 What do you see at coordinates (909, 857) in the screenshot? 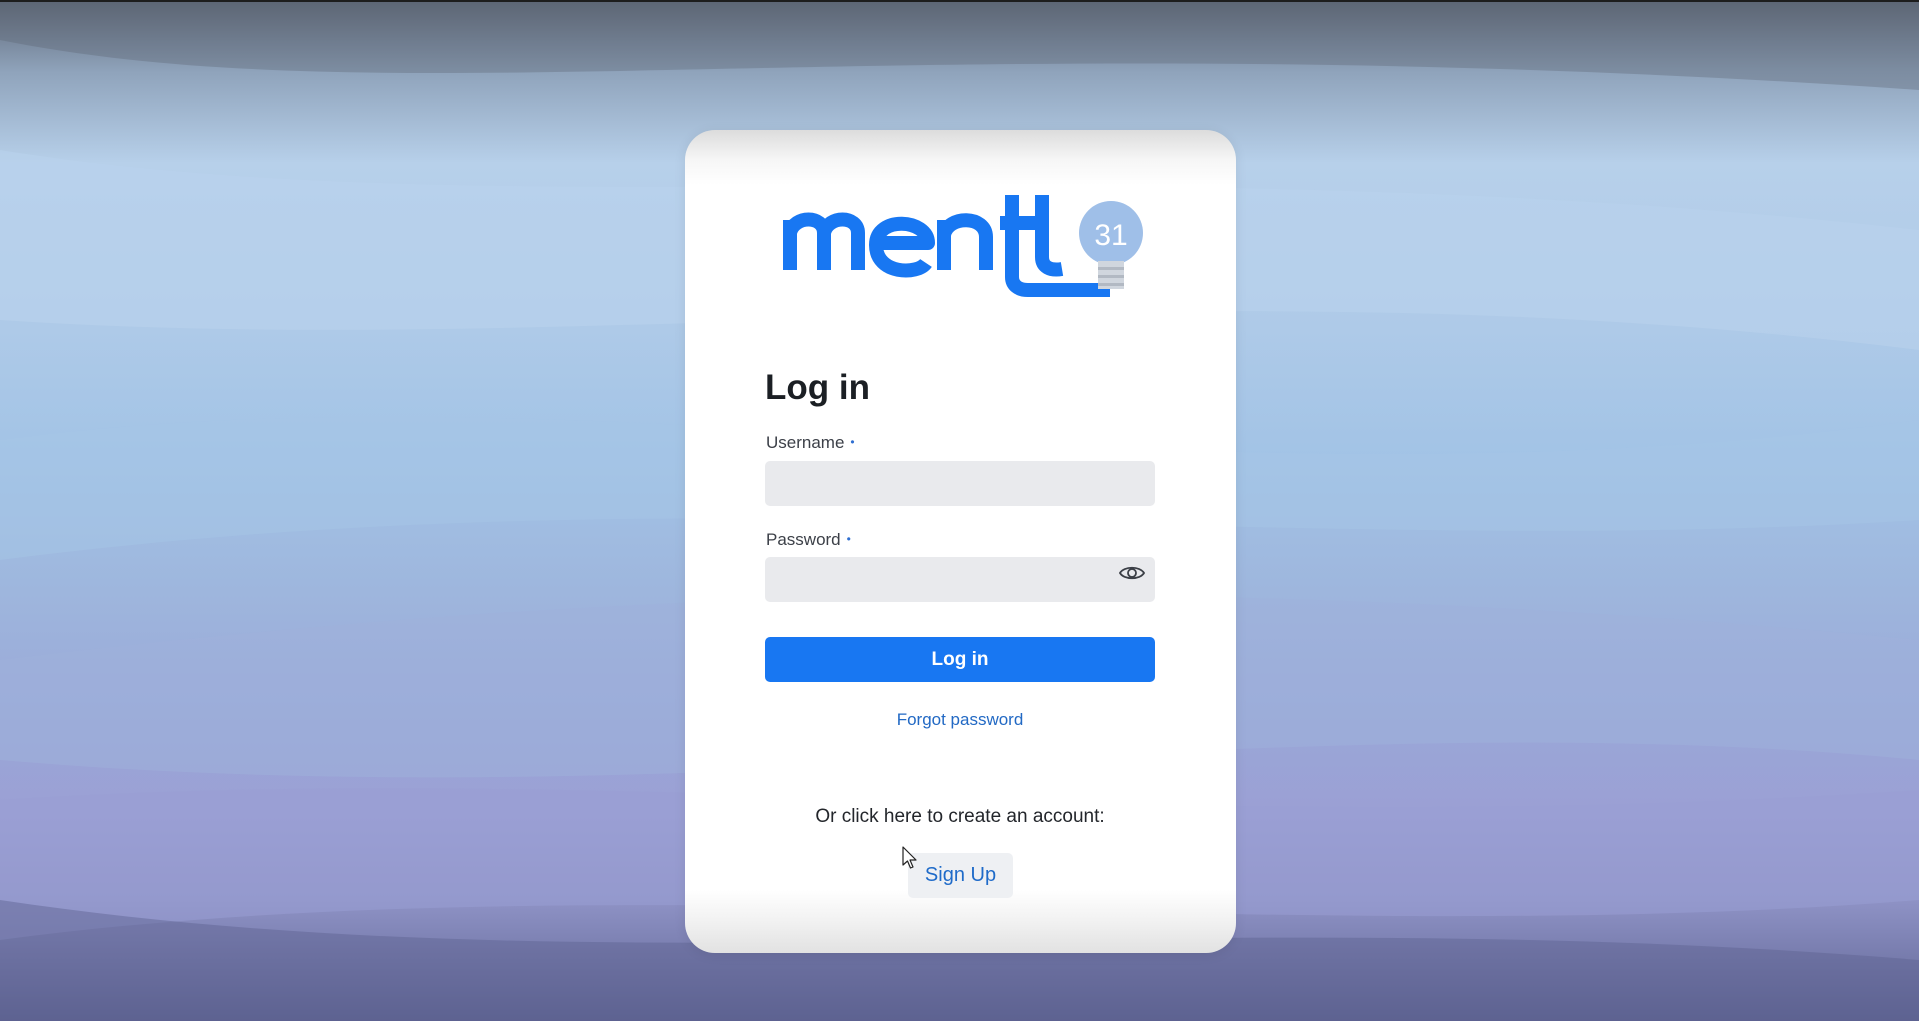
I see `mouse-pointer-icon` at bounding box center [909, 857].